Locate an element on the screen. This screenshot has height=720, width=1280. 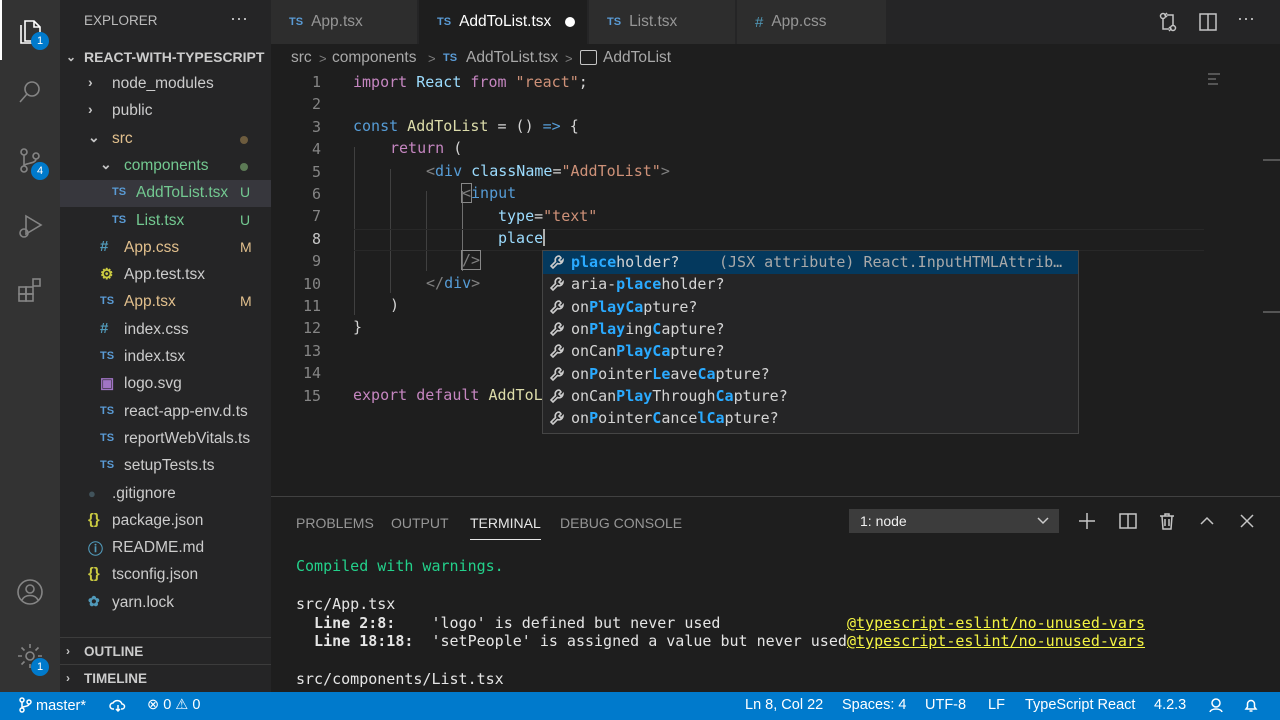
suggestion-item: onPlayingCapture? is located at coordinates (810, 329).